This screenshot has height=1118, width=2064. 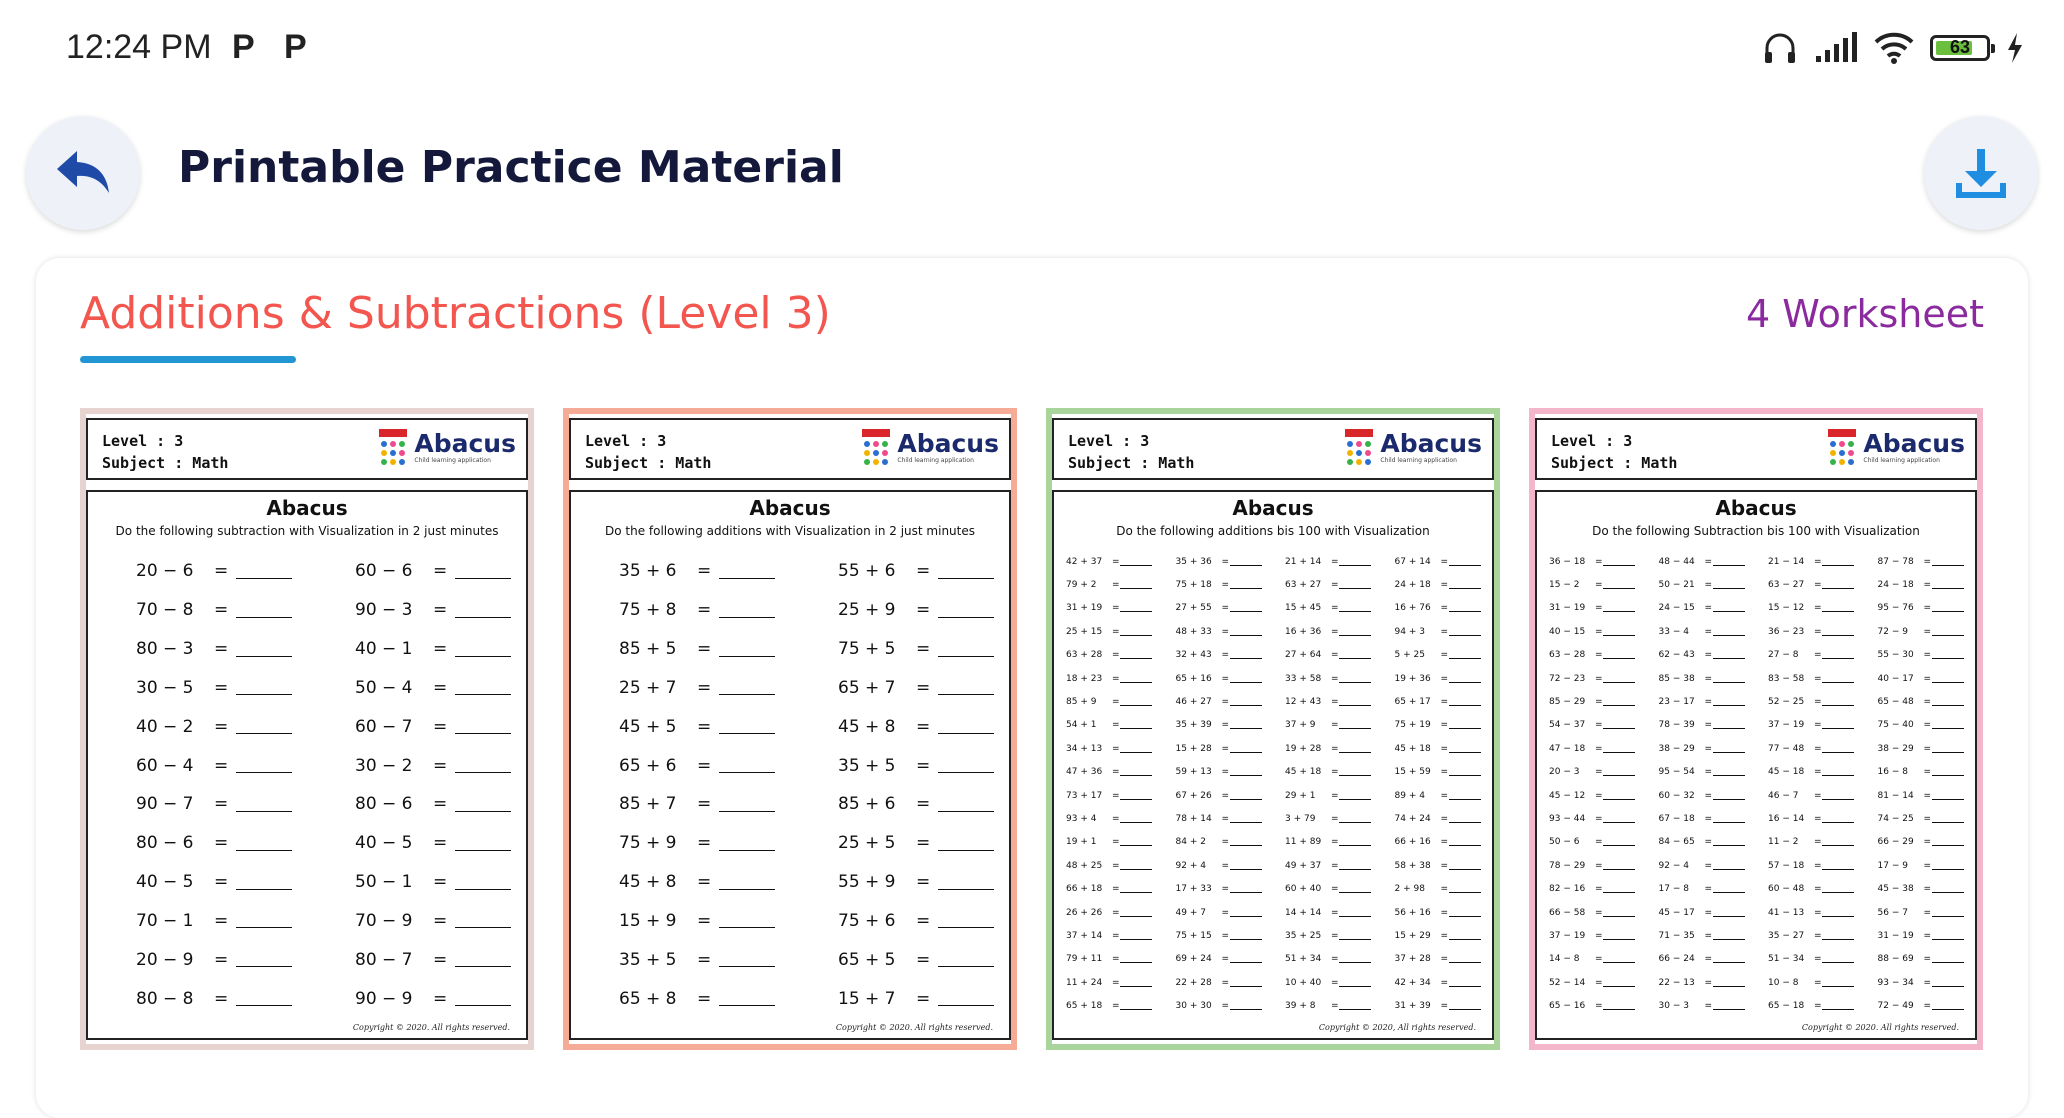 What do you see at coordinates (165, 843) in the screenshot?
I see `problem-expression: 80 − 6` at bounding box center [165, 843].